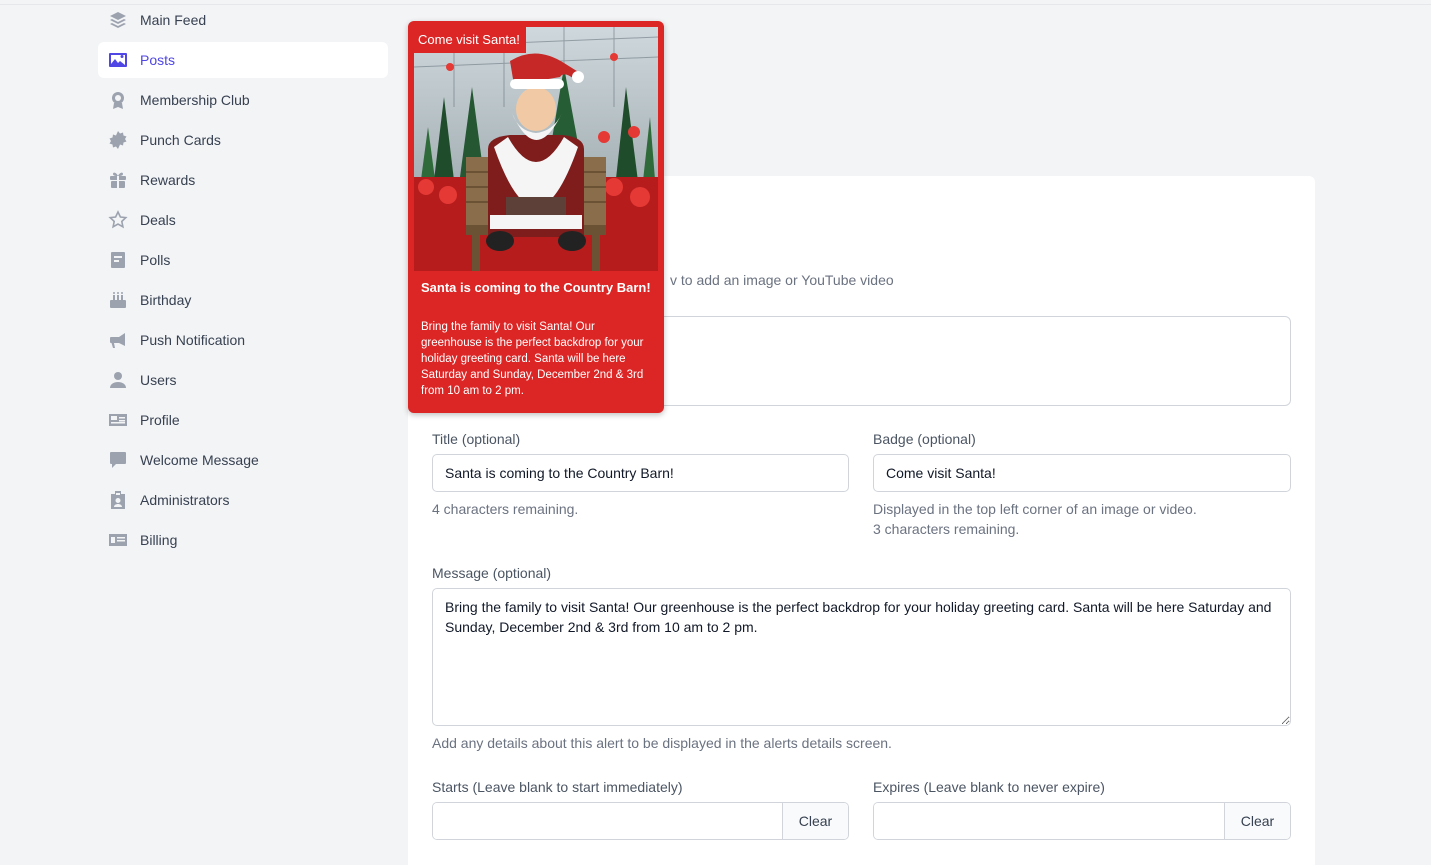 This screenshot has width=1431, height=865. I want to click on expires-clear-button: Clear, so click(1257, 821).